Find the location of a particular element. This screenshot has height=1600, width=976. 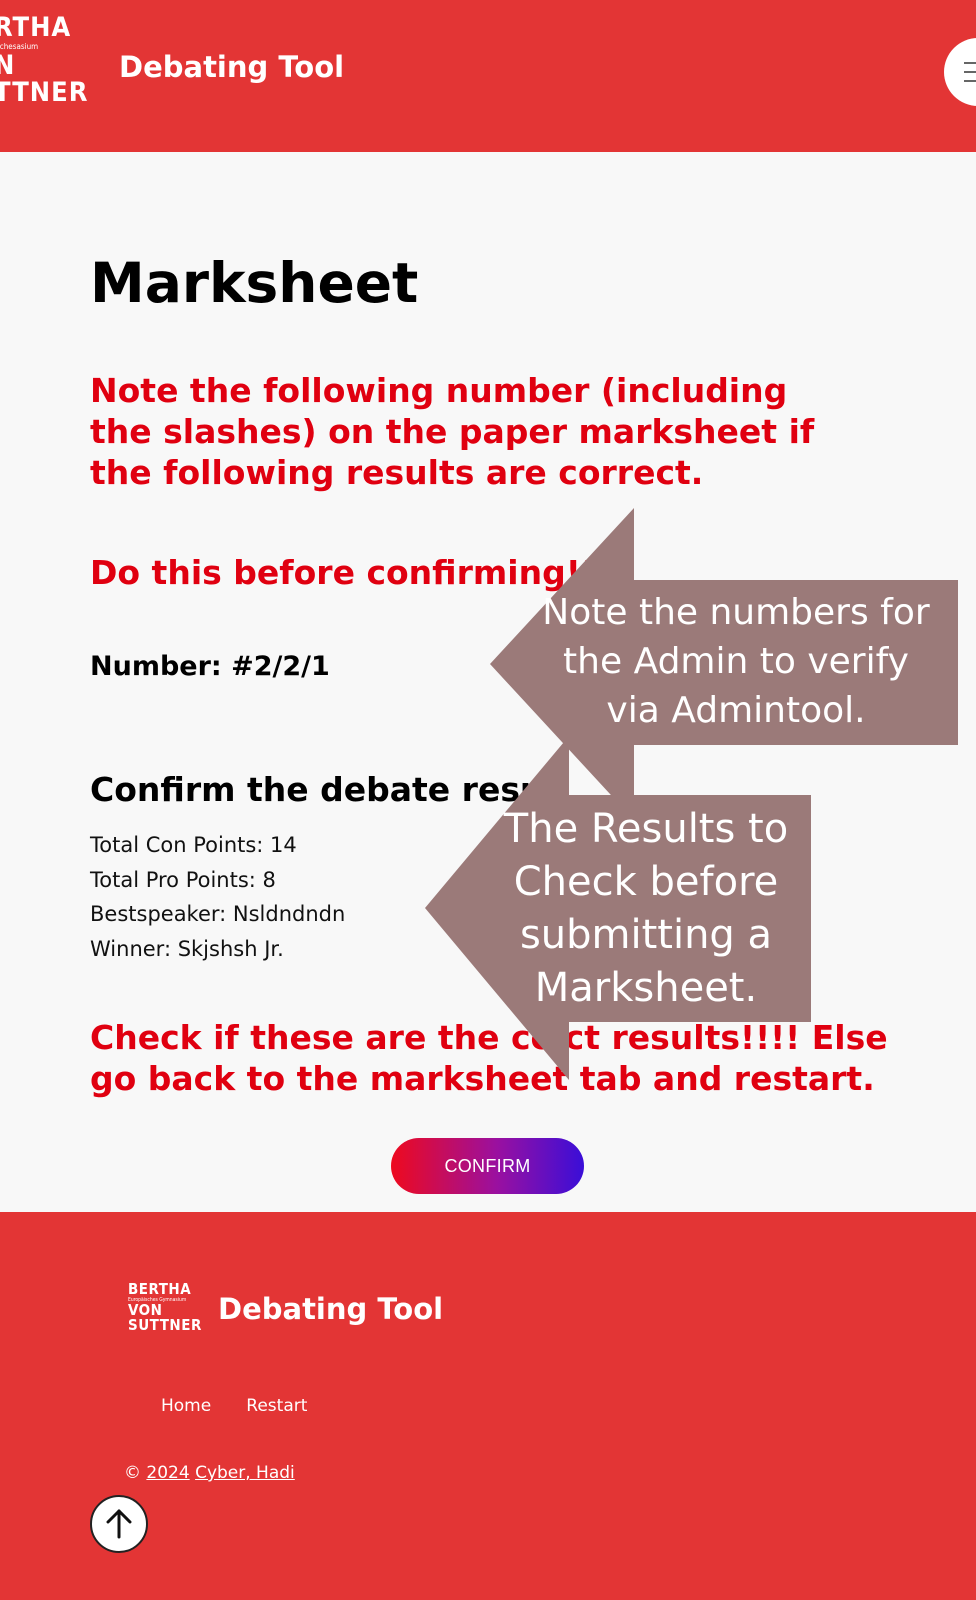

copyright-year: 2024 is located at coordinates (167, 1473).